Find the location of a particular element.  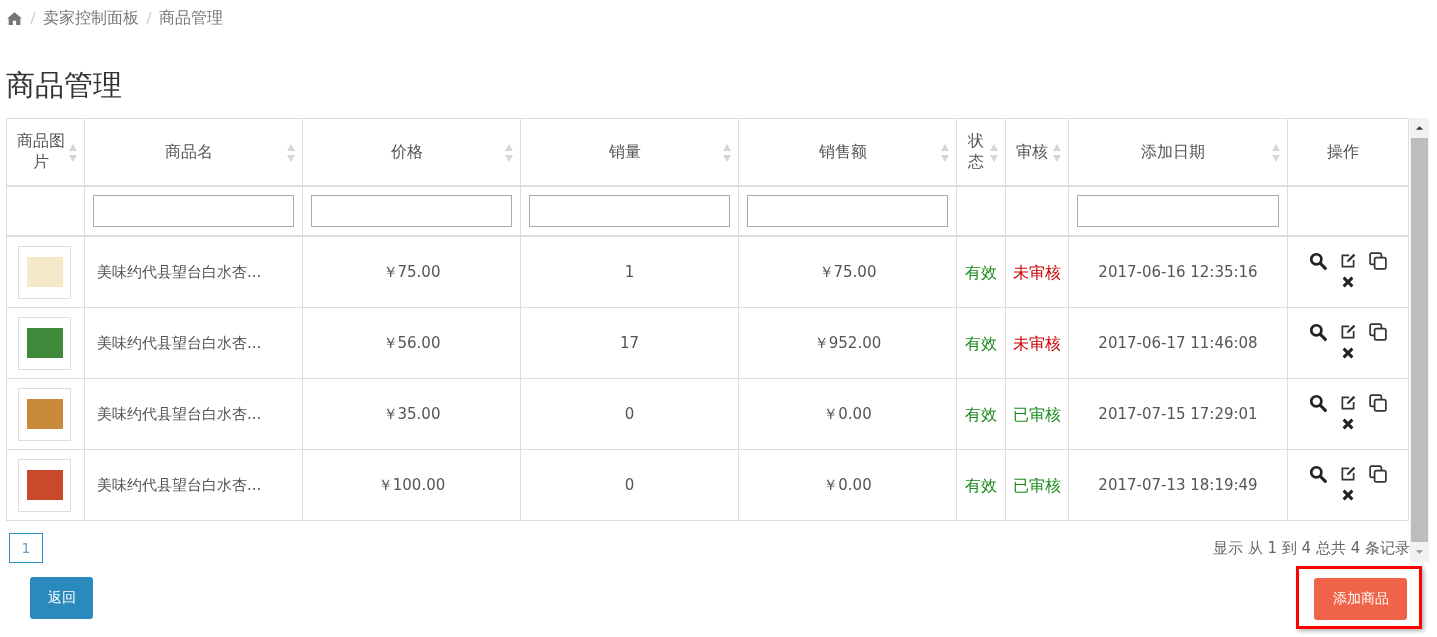

table-cell: 1 is located at coordinates (629, 272).